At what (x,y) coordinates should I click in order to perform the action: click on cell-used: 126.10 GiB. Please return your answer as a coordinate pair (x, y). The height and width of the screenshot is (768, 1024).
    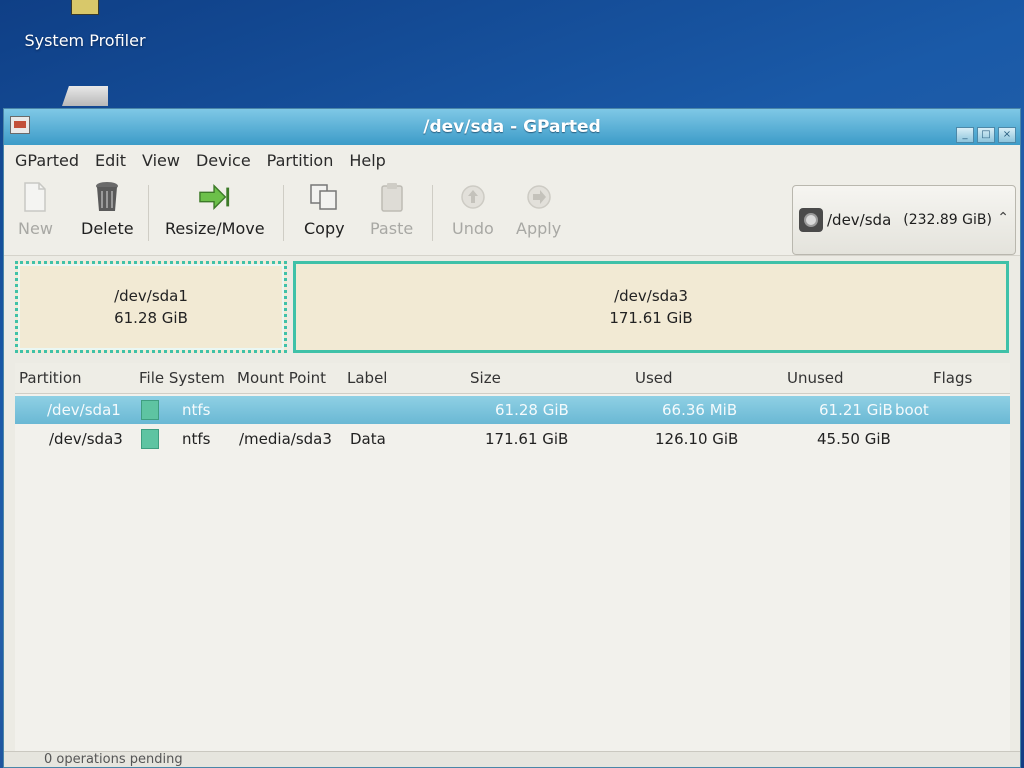
    Looking at the image, I should click on (697, 439).